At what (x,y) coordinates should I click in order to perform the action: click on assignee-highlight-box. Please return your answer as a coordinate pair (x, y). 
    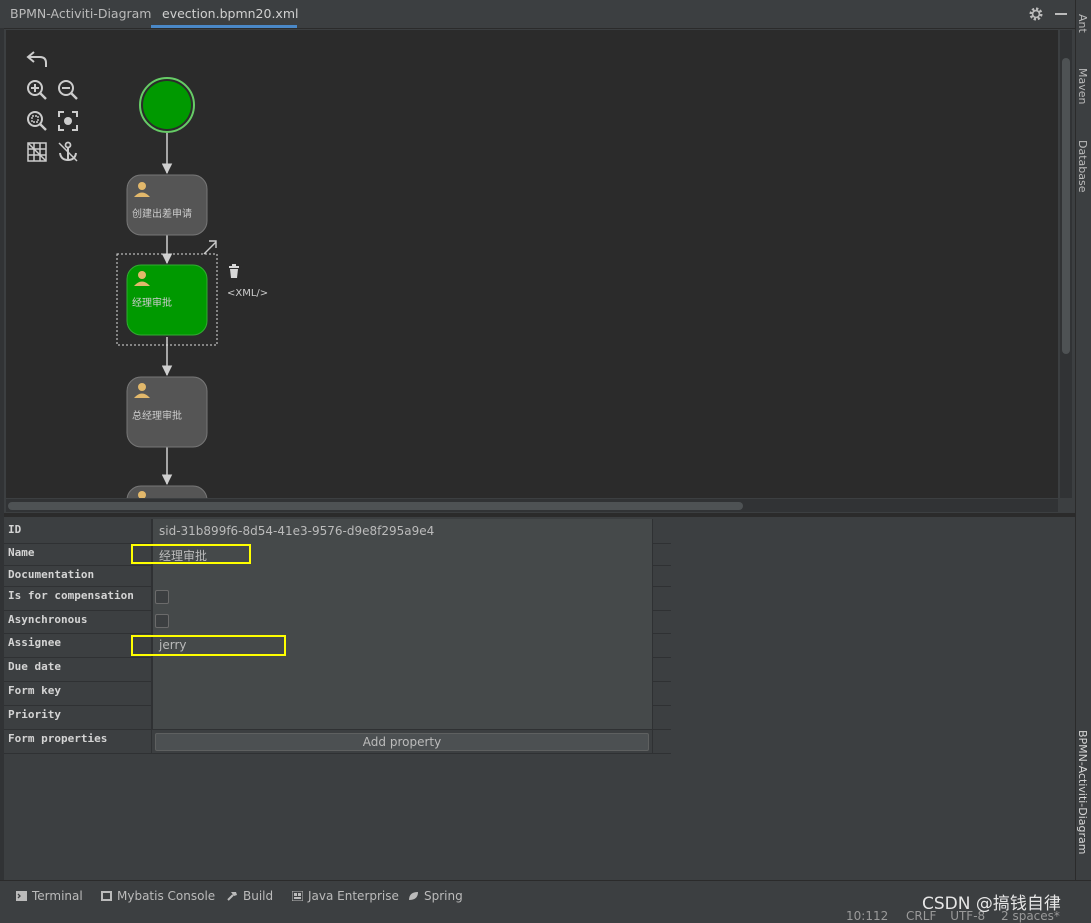
    Looking at the image, I should click on (208, 645).